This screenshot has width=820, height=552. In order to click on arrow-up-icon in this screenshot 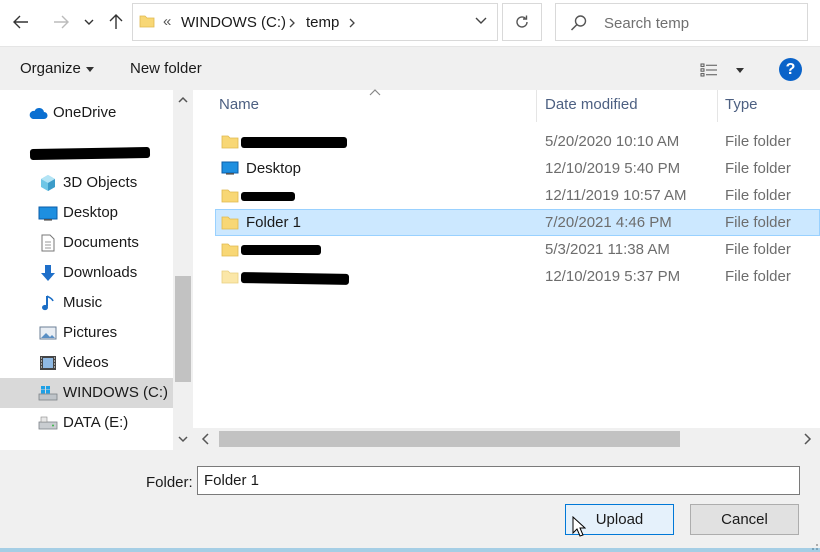, I will do `click(116, 21)`.